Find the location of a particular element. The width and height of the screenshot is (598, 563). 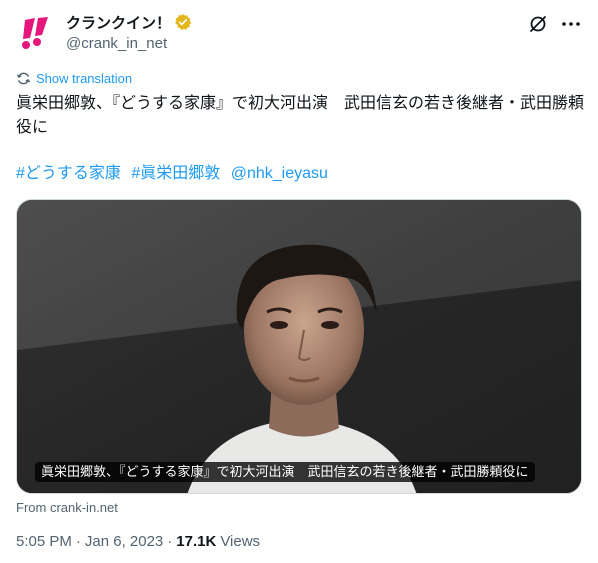

hashtag-link: #どうする家康 is located at coordinates (68, 173).